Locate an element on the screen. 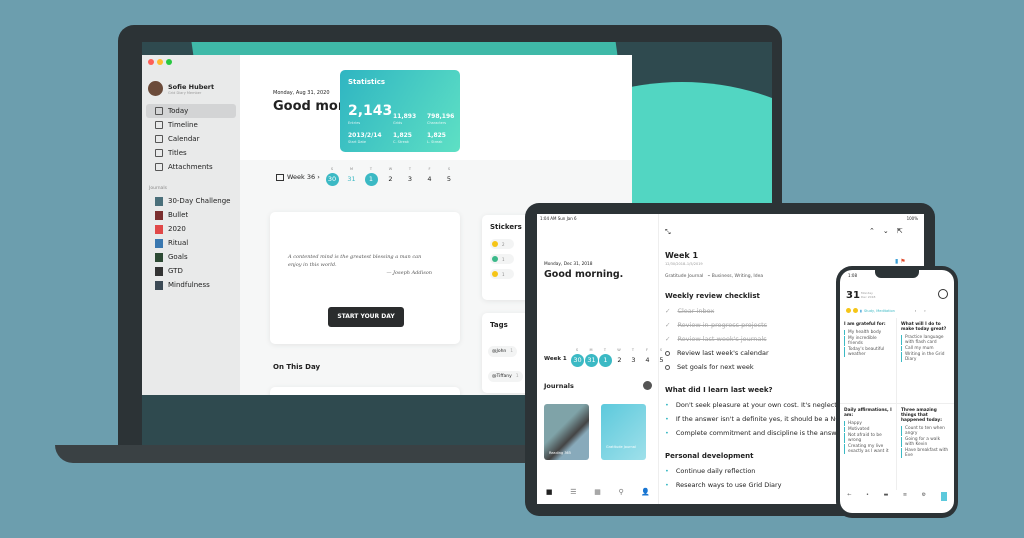 Image resolution: width=1024 pixels, height=538 pixels. week-selector: Week 36 › is located at coordinates (298, 177).